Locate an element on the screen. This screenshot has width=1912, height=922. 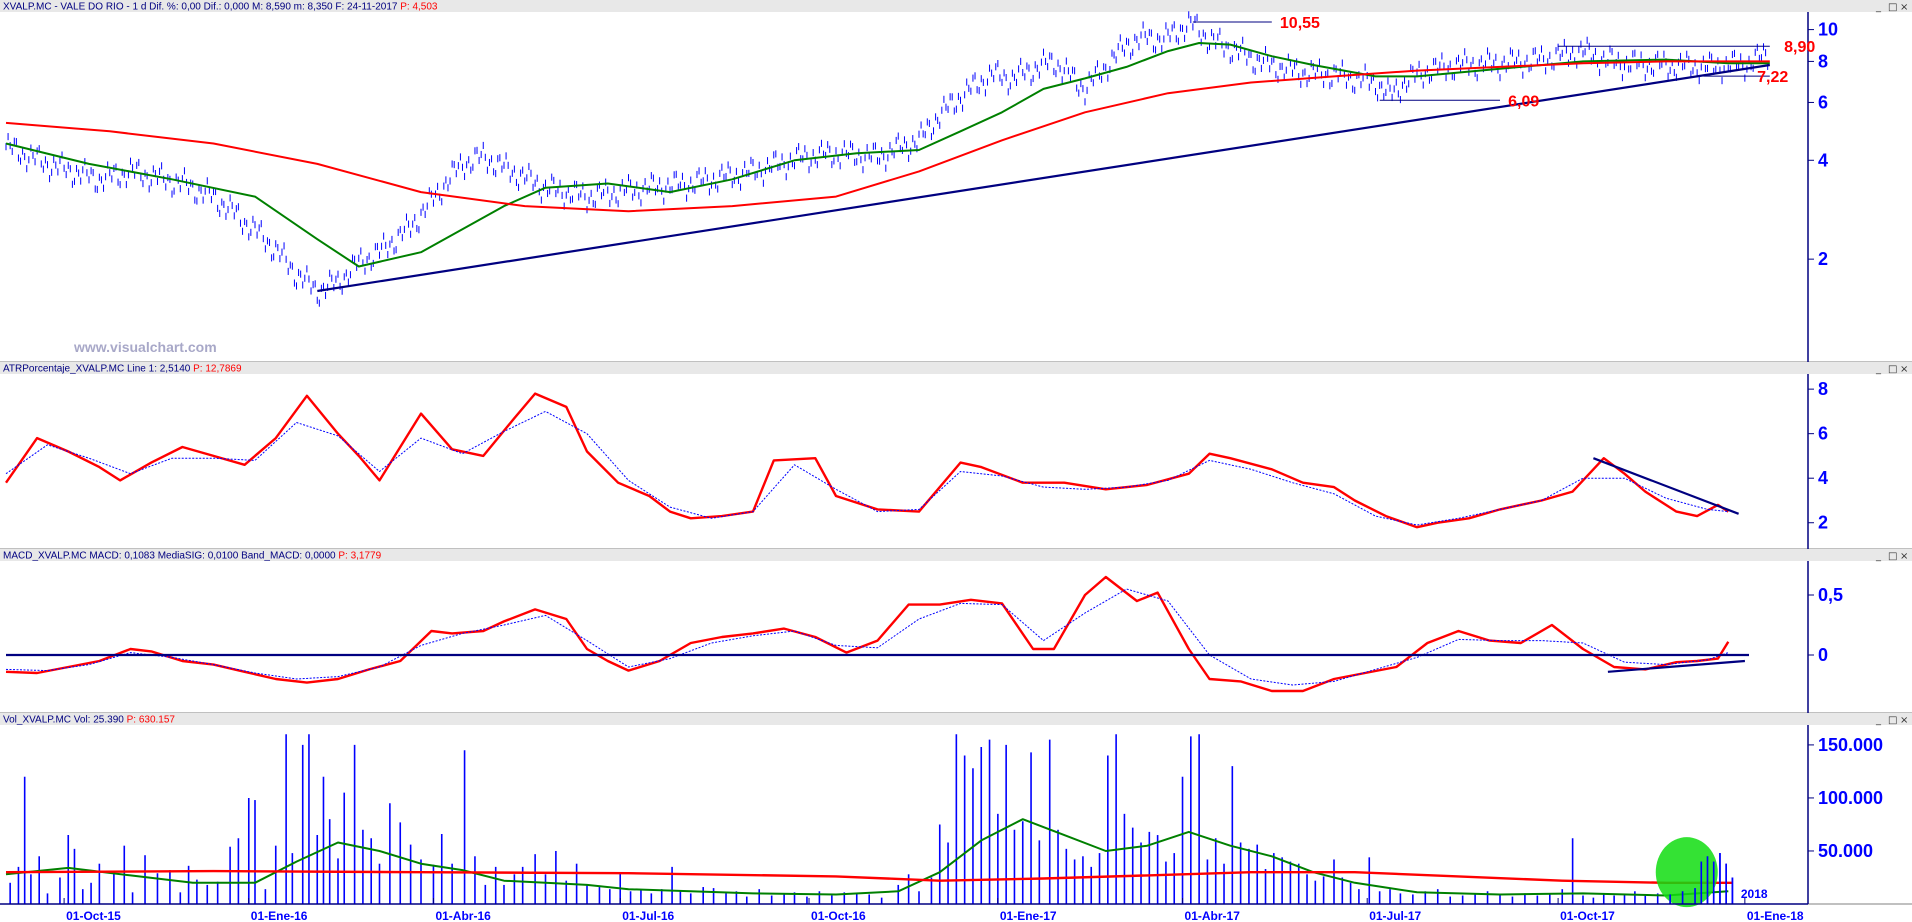
level-annotation: 8,90 is located at coordinates (1799, 47).